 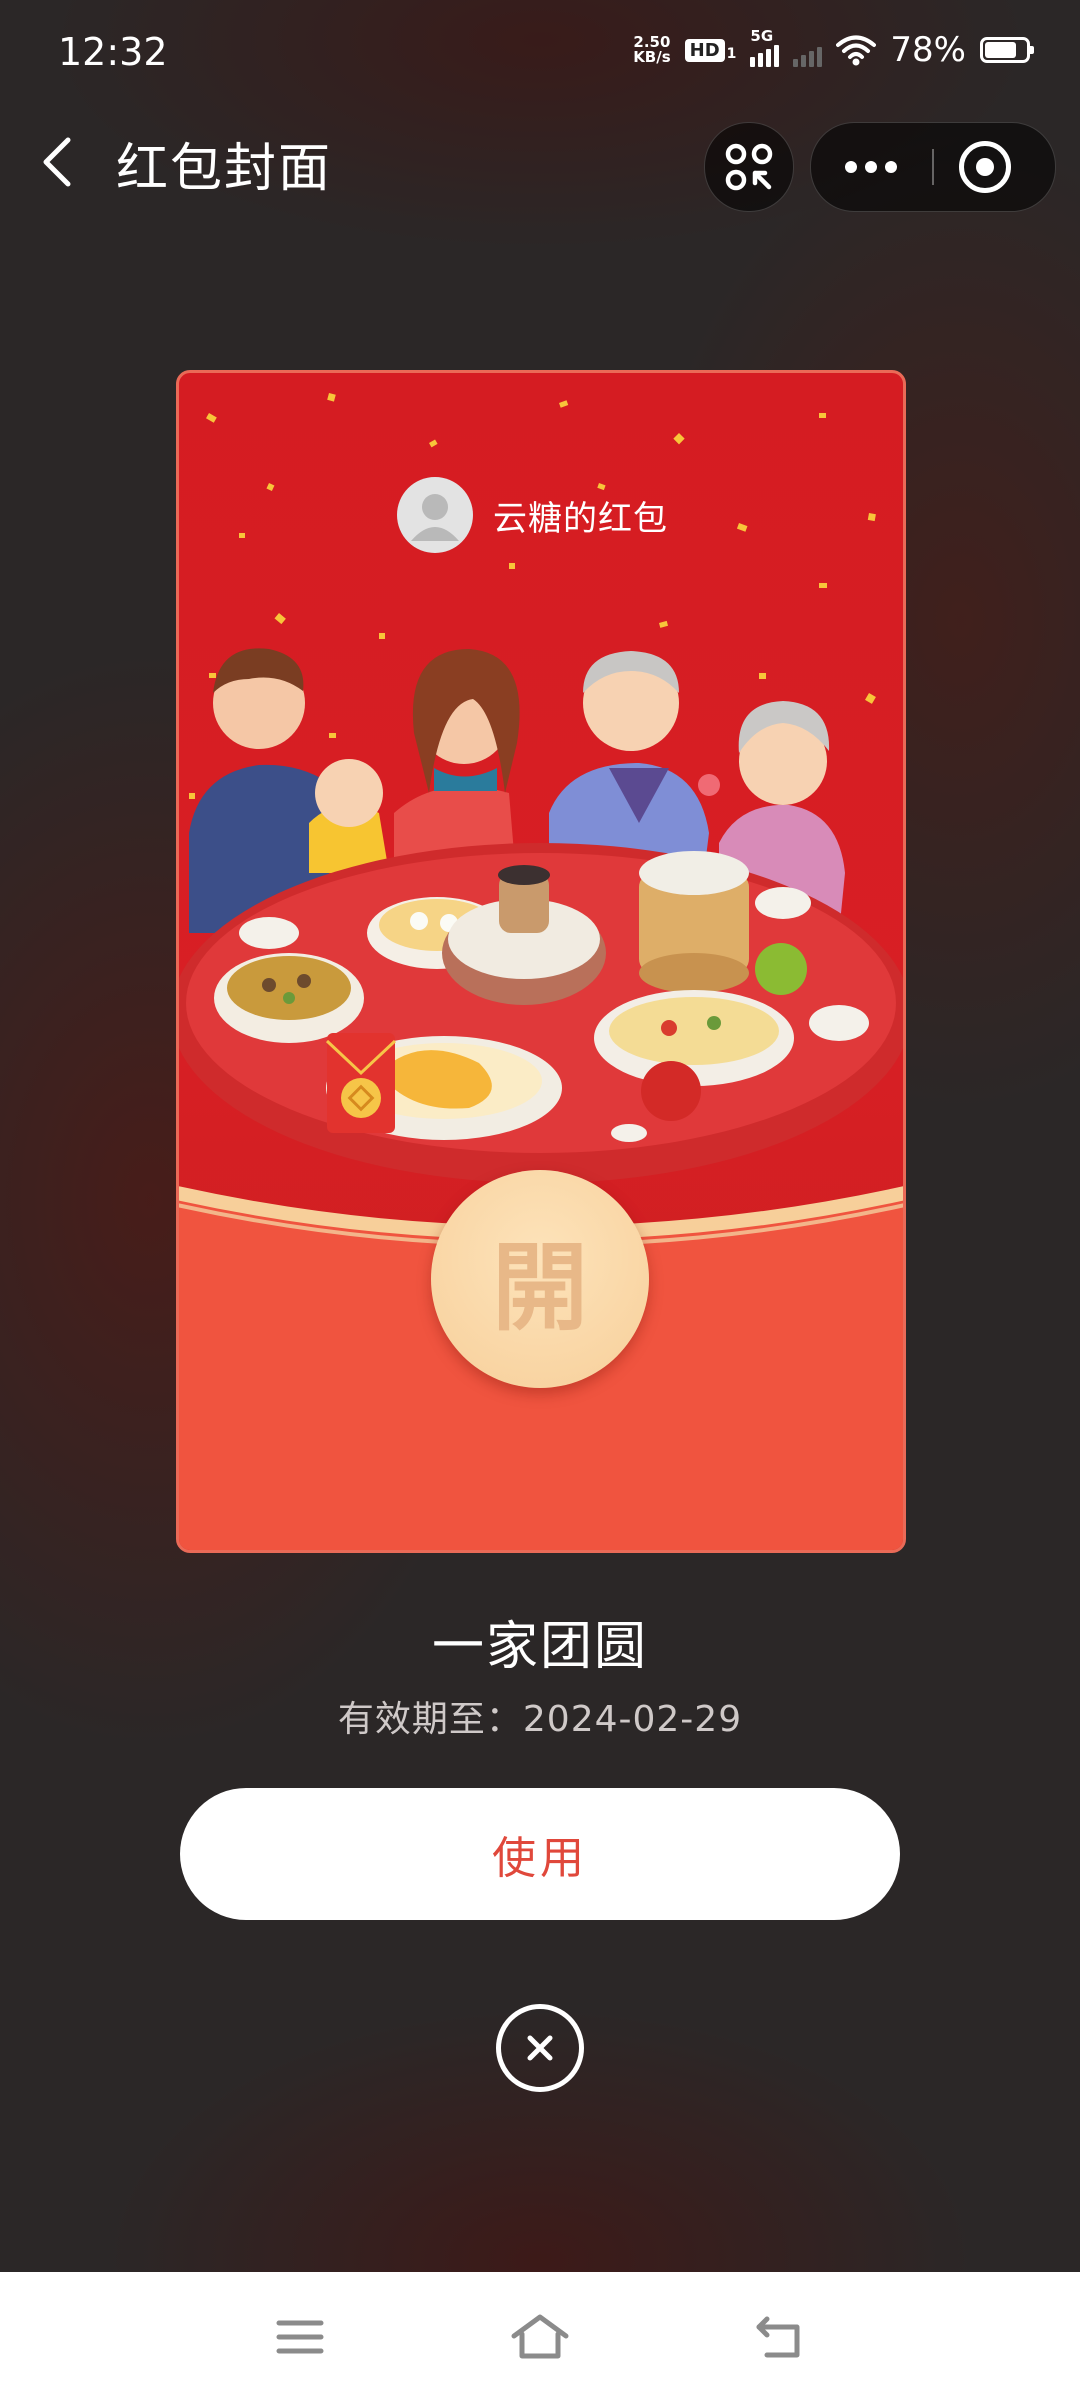 I want to click on network-type-label: 5G, so click(x=762, y=36).